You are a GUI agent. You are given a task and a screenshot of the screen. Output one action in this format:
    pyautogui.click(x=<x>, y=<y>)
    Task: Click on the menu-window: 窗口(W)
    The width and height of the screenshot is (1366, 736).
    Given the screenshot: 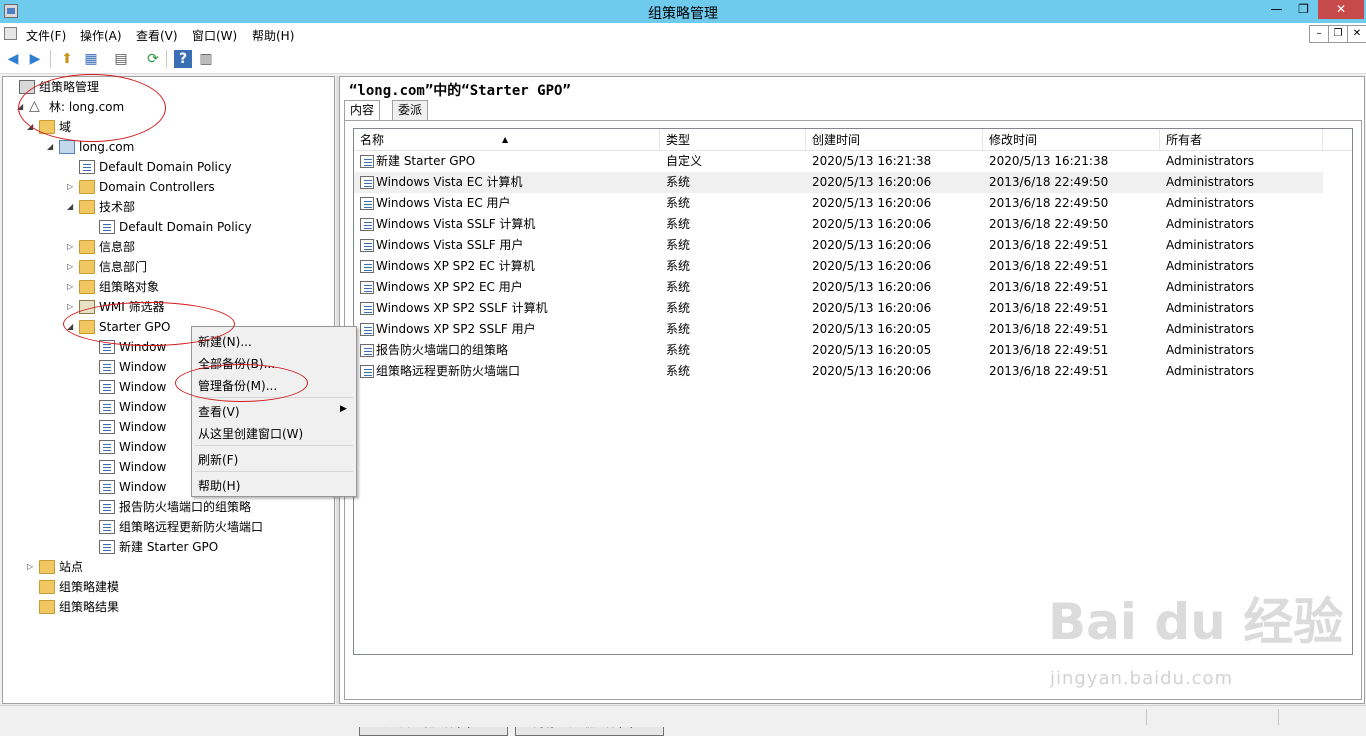 What is the action you would take?
    pyautogui.click(x=214, y=35)
    